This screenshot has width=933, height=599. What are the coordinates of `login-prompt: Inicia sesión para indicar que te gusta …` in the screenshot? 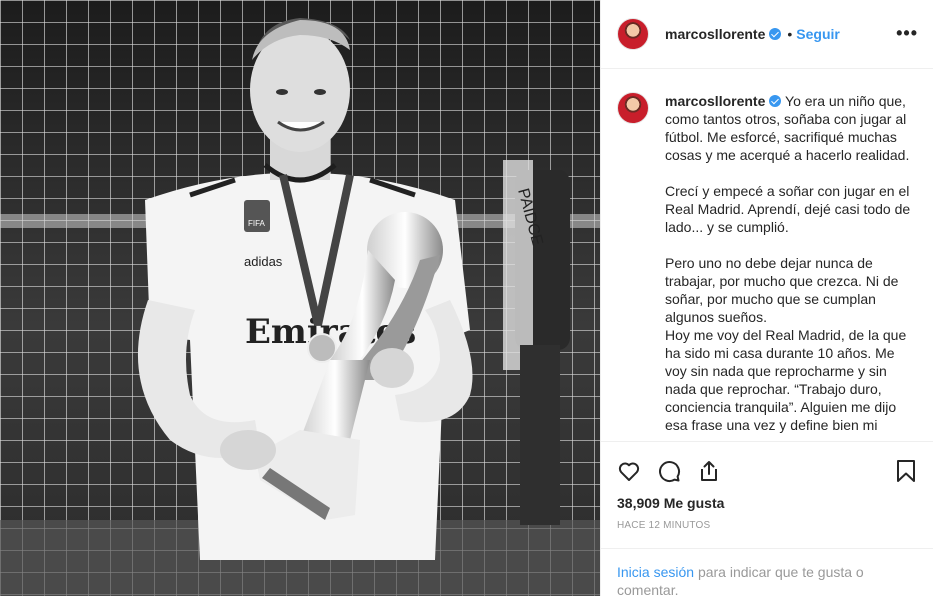 It's located at (767, 573).